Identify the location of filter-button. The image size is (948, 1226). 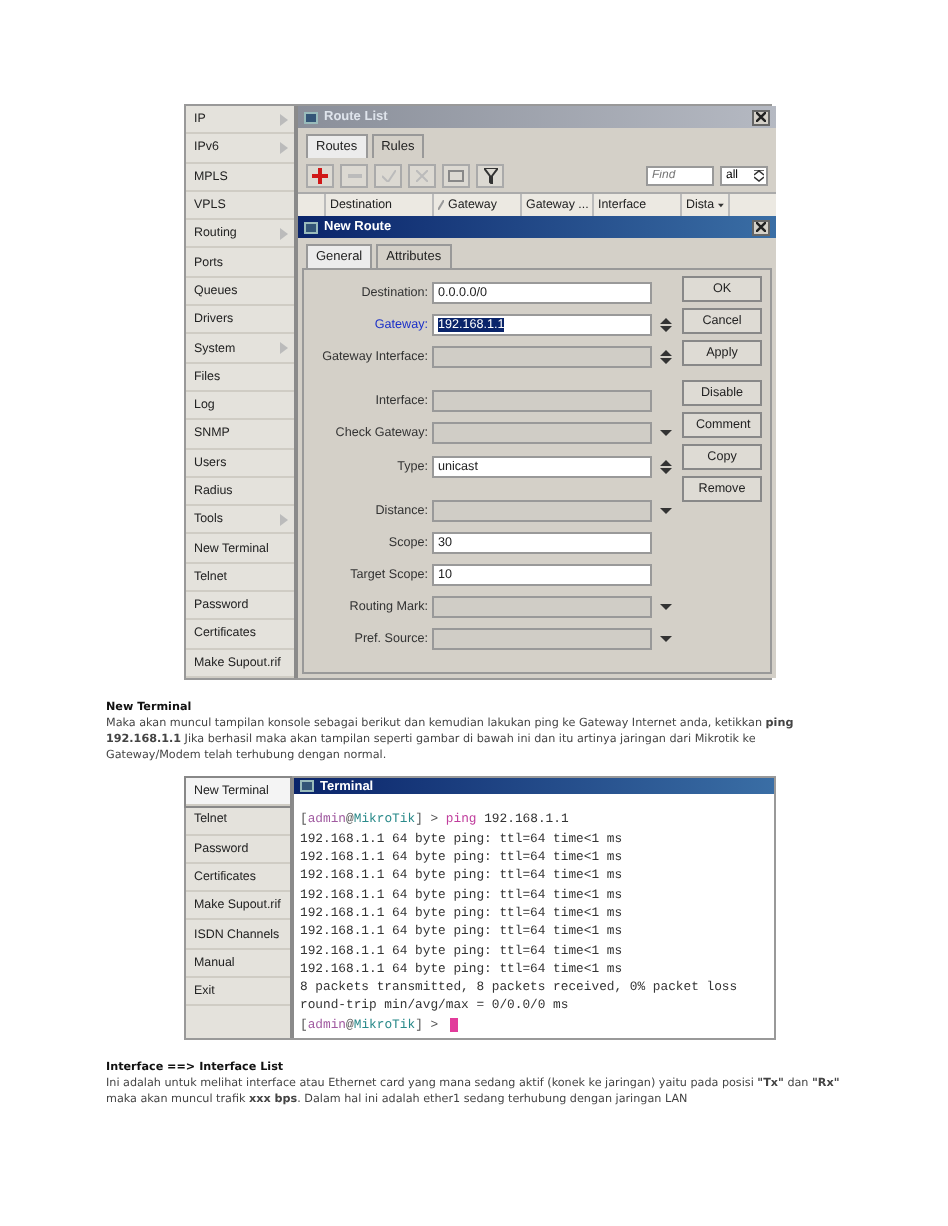
(490, 175).